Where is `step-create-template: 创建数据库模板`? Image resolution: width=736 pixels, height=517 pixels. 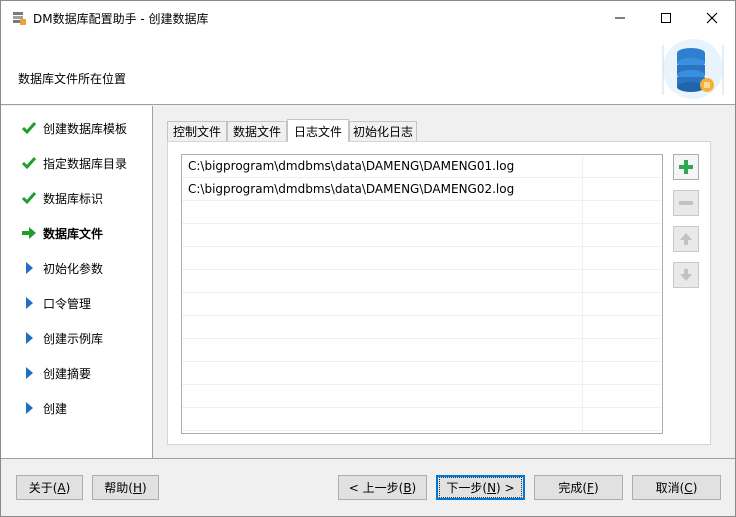 step-create-template: 创建数据库模板 is located at coordinates (77, 128).